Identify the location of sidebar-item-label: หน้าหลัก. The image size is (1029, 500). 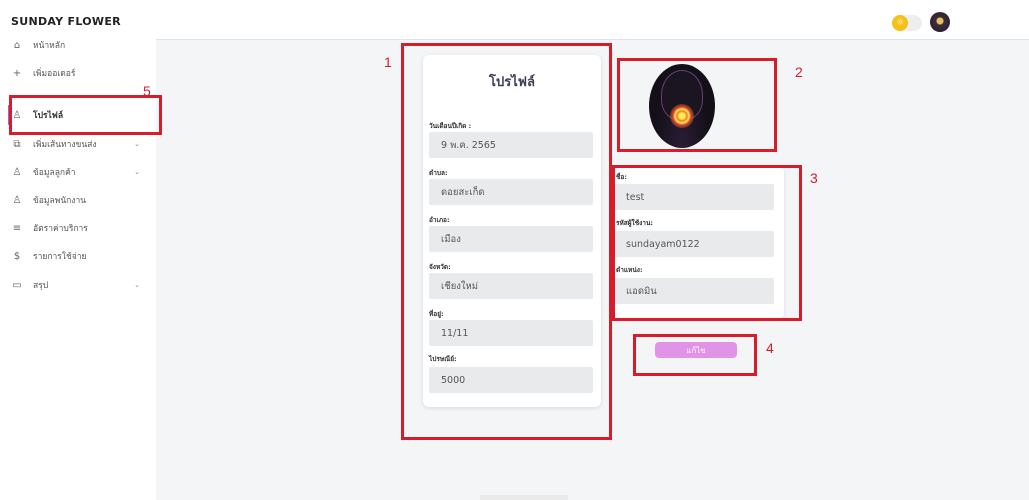
(49, 46).